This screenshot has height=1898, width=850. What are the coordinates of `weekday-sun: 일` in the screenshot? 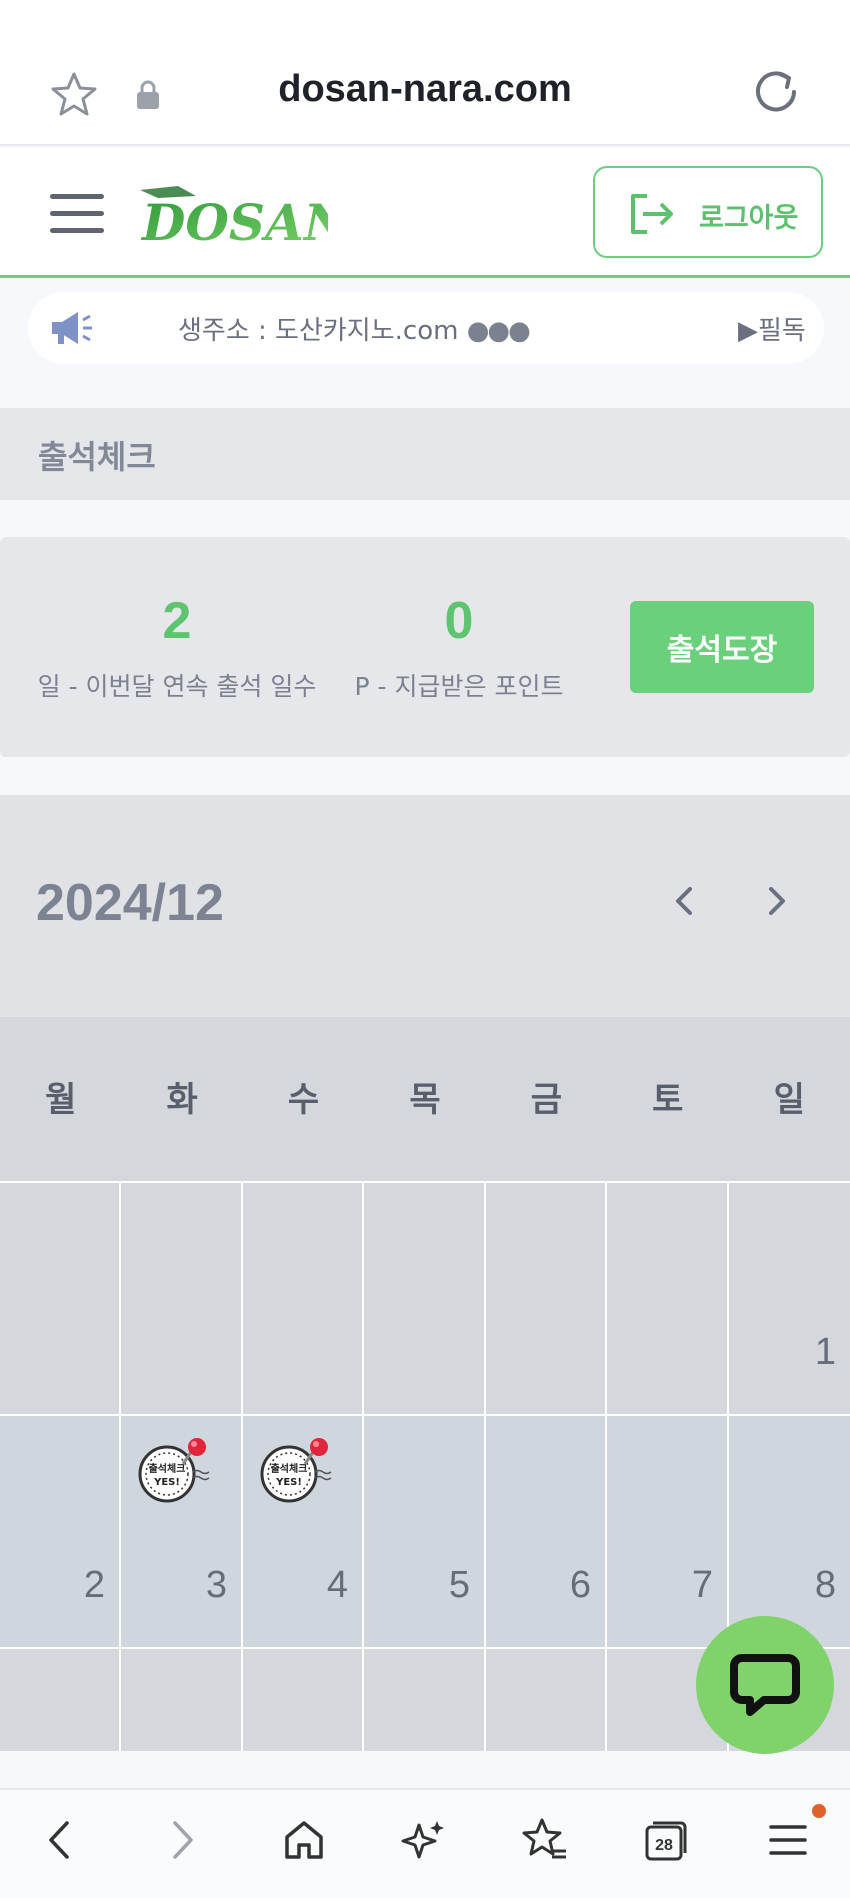 It's located at (789, 1100).